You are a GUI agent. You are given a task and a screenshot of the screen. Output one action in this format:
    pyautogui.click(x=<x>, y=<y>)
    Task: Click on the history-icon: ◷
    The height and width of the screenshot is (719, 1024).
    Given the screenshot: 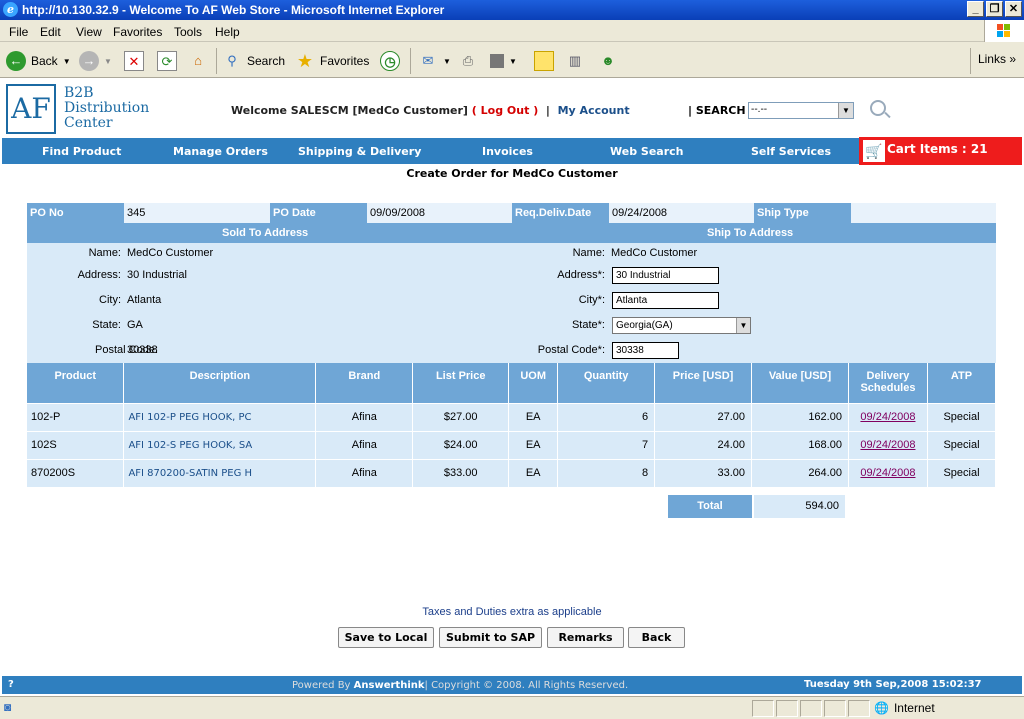 What is the action you would take?
    pyautogui.click(x=390, y=61)
    